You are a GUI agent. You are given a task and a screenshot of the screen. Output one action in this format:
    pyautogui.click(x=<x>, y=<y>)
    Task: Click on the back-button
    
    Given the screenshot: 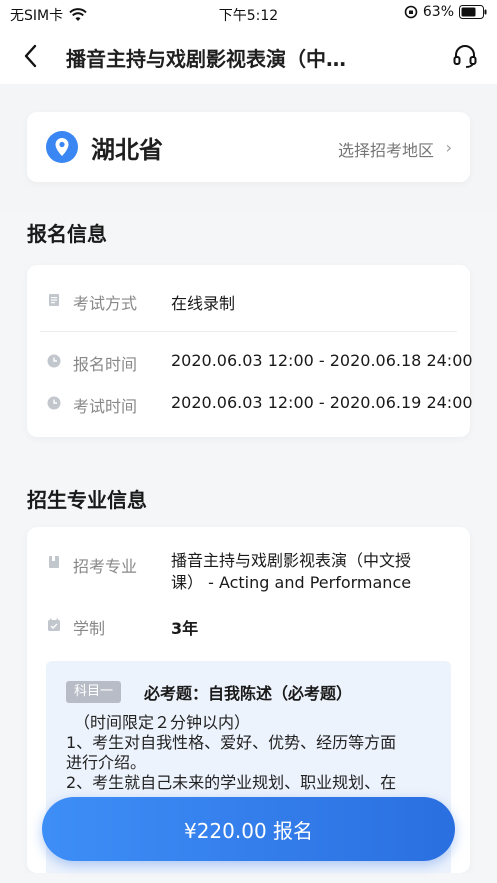 What is the action you would take?
    pyautogui.click(x=30, y=56)
    